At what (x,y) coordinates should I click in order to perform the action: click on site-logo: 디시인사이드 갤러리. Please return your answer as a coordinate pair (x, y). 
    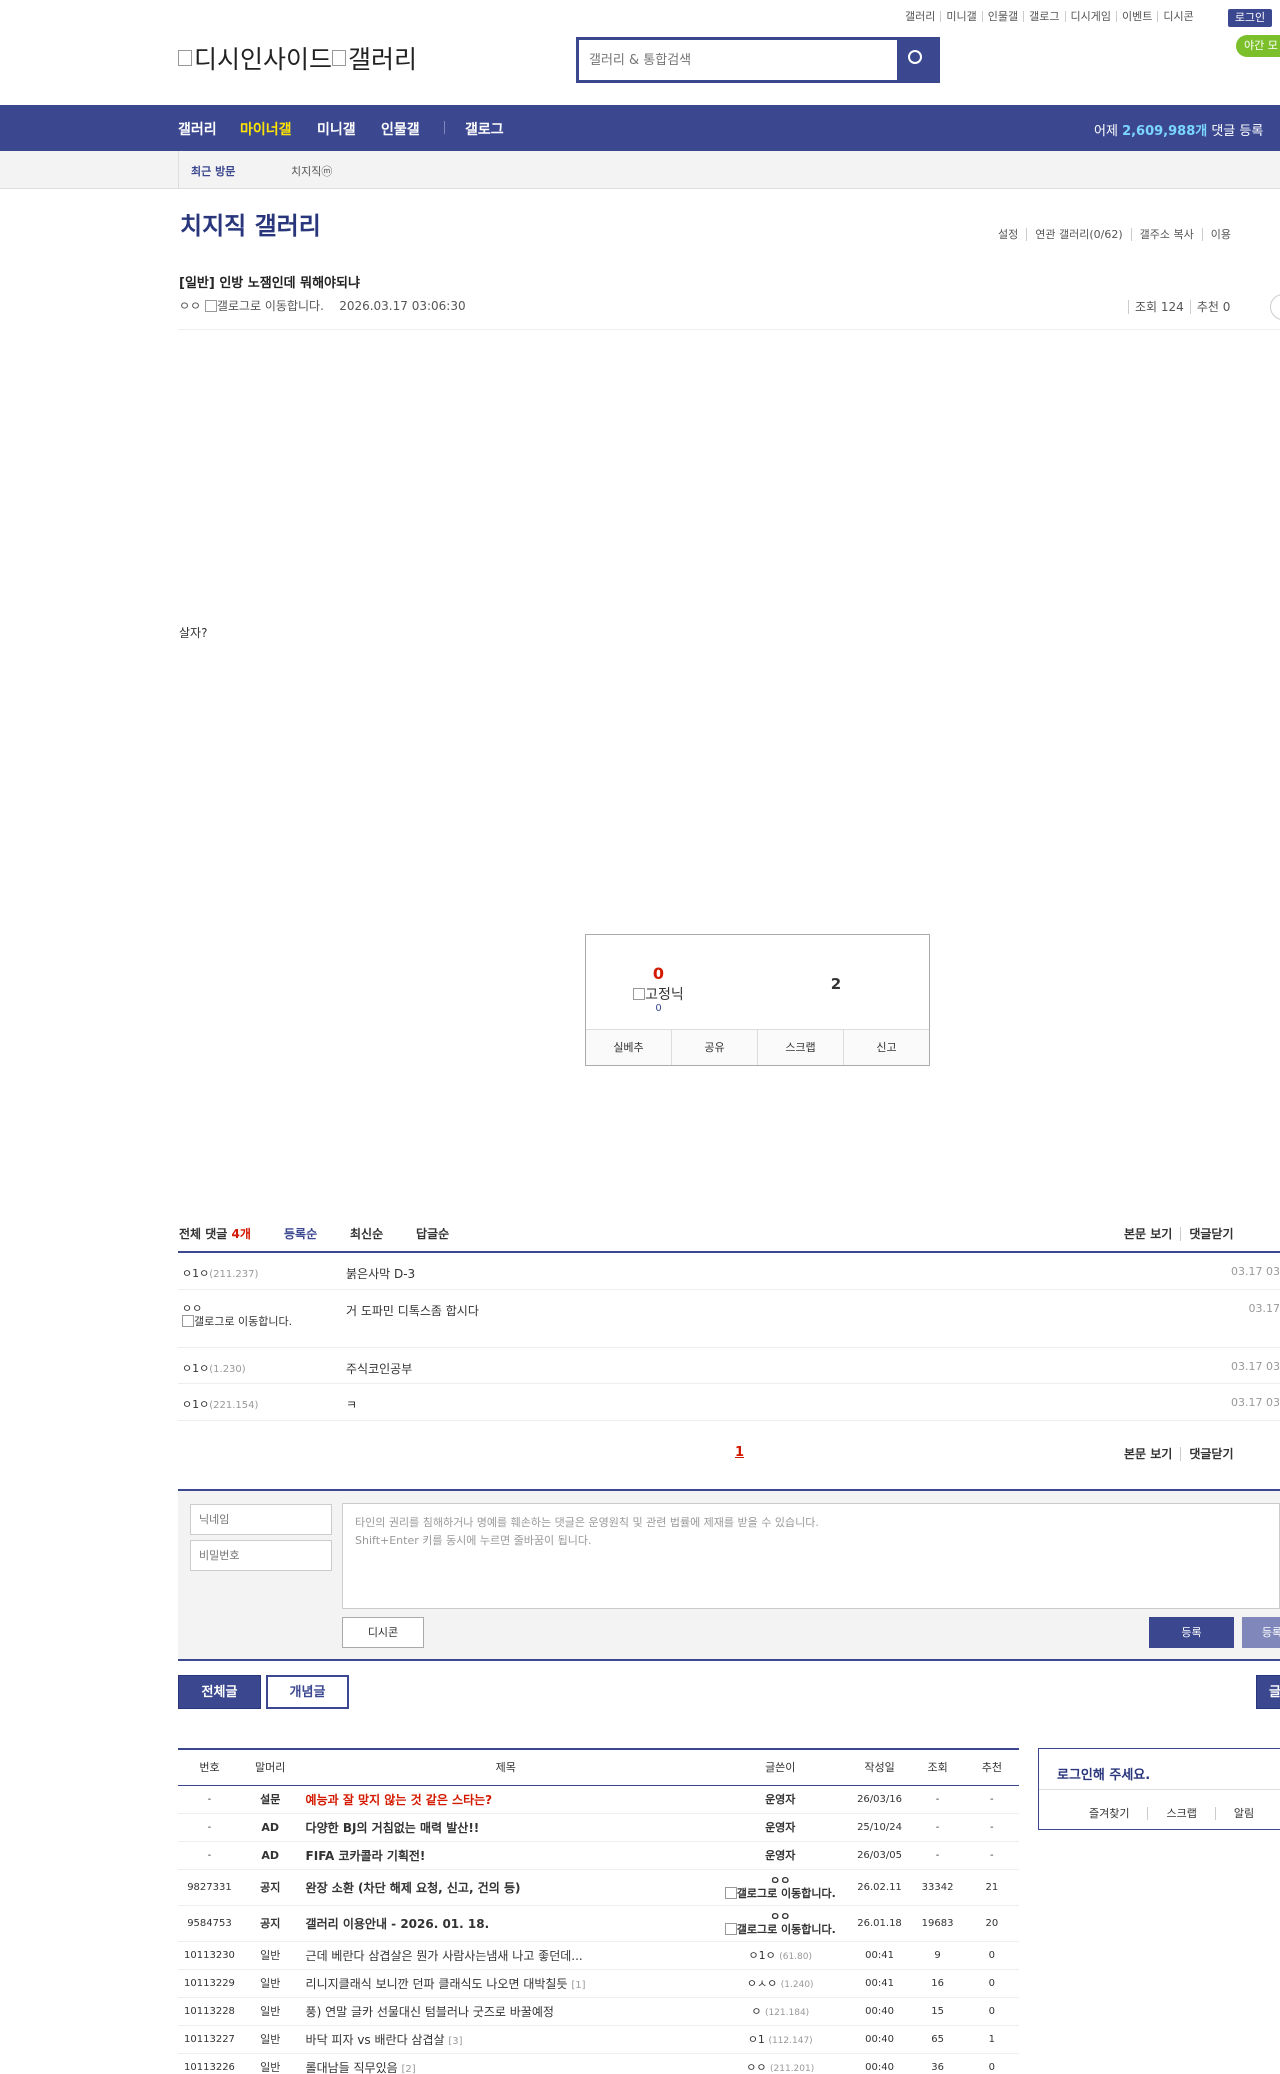
    Looking at the image, I should click on (297, 58).